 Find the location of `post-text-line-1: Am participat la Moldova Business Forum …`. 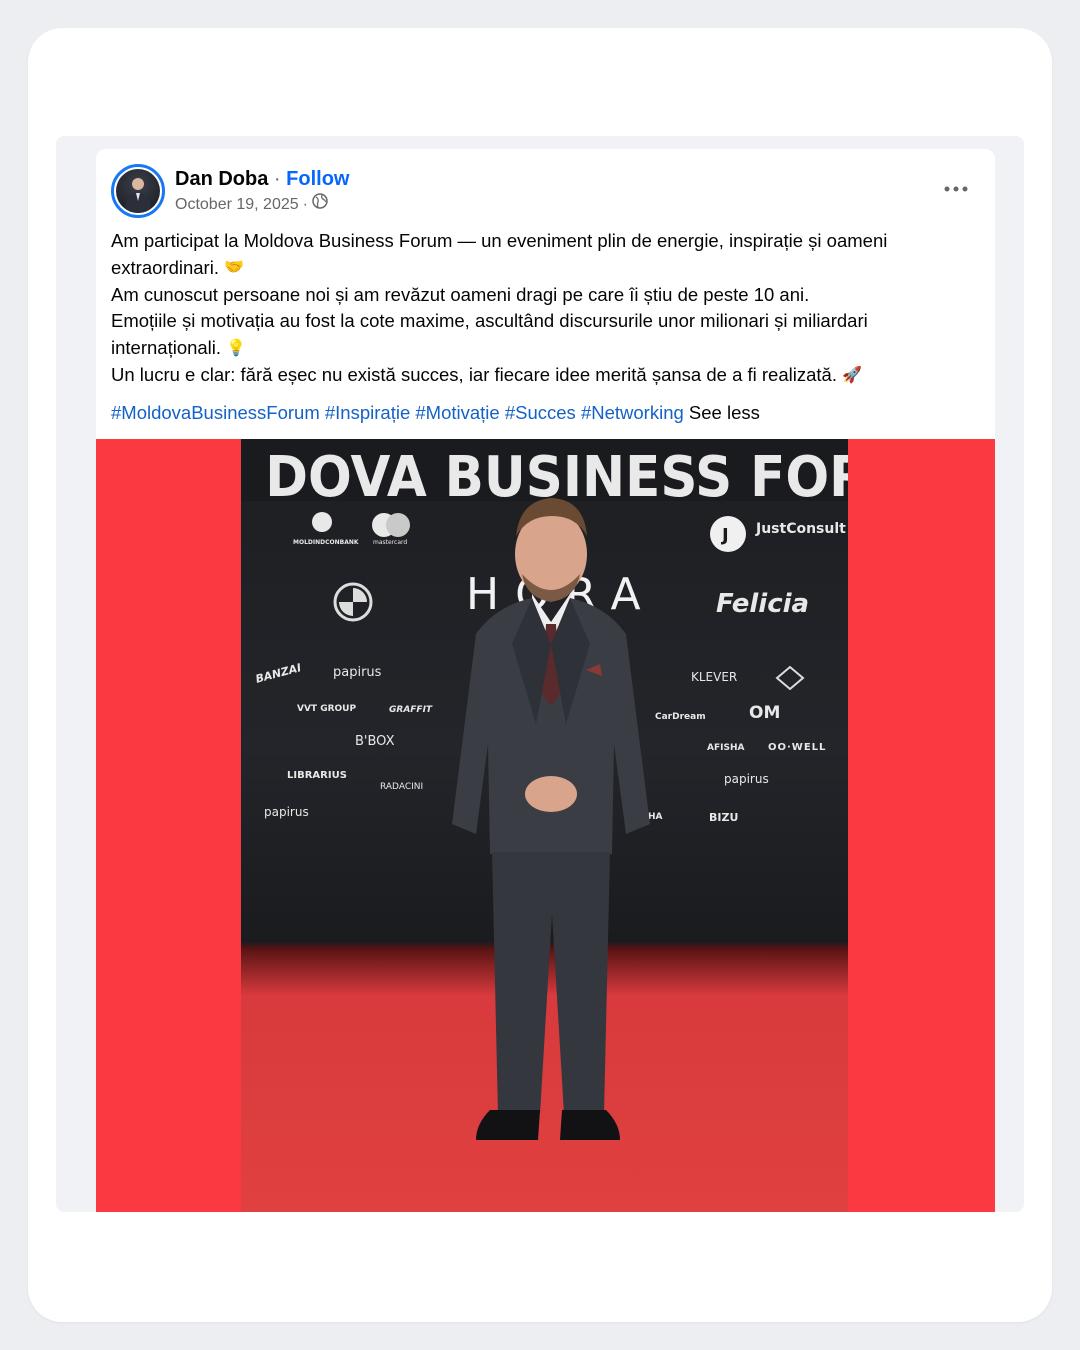

post-text-line-1: Am participat la Moldova Business Forum … is located at coordinates (541, 255).